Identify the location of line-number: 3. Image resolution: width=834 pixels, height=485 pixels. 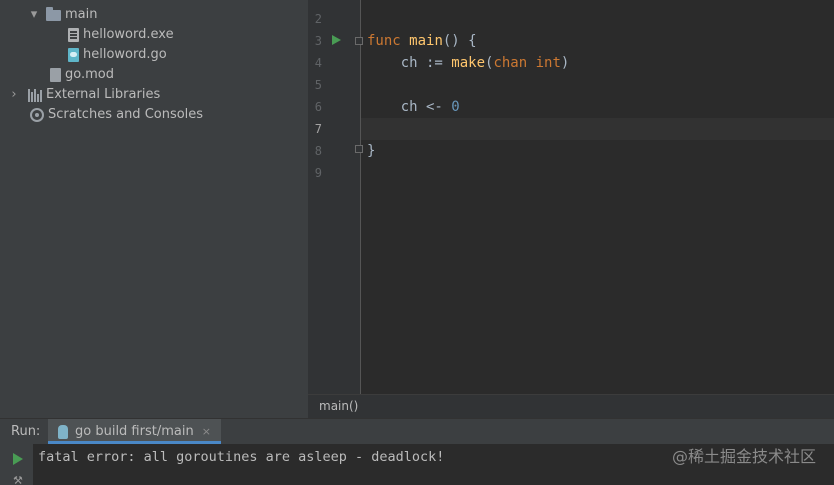
(318, 41).